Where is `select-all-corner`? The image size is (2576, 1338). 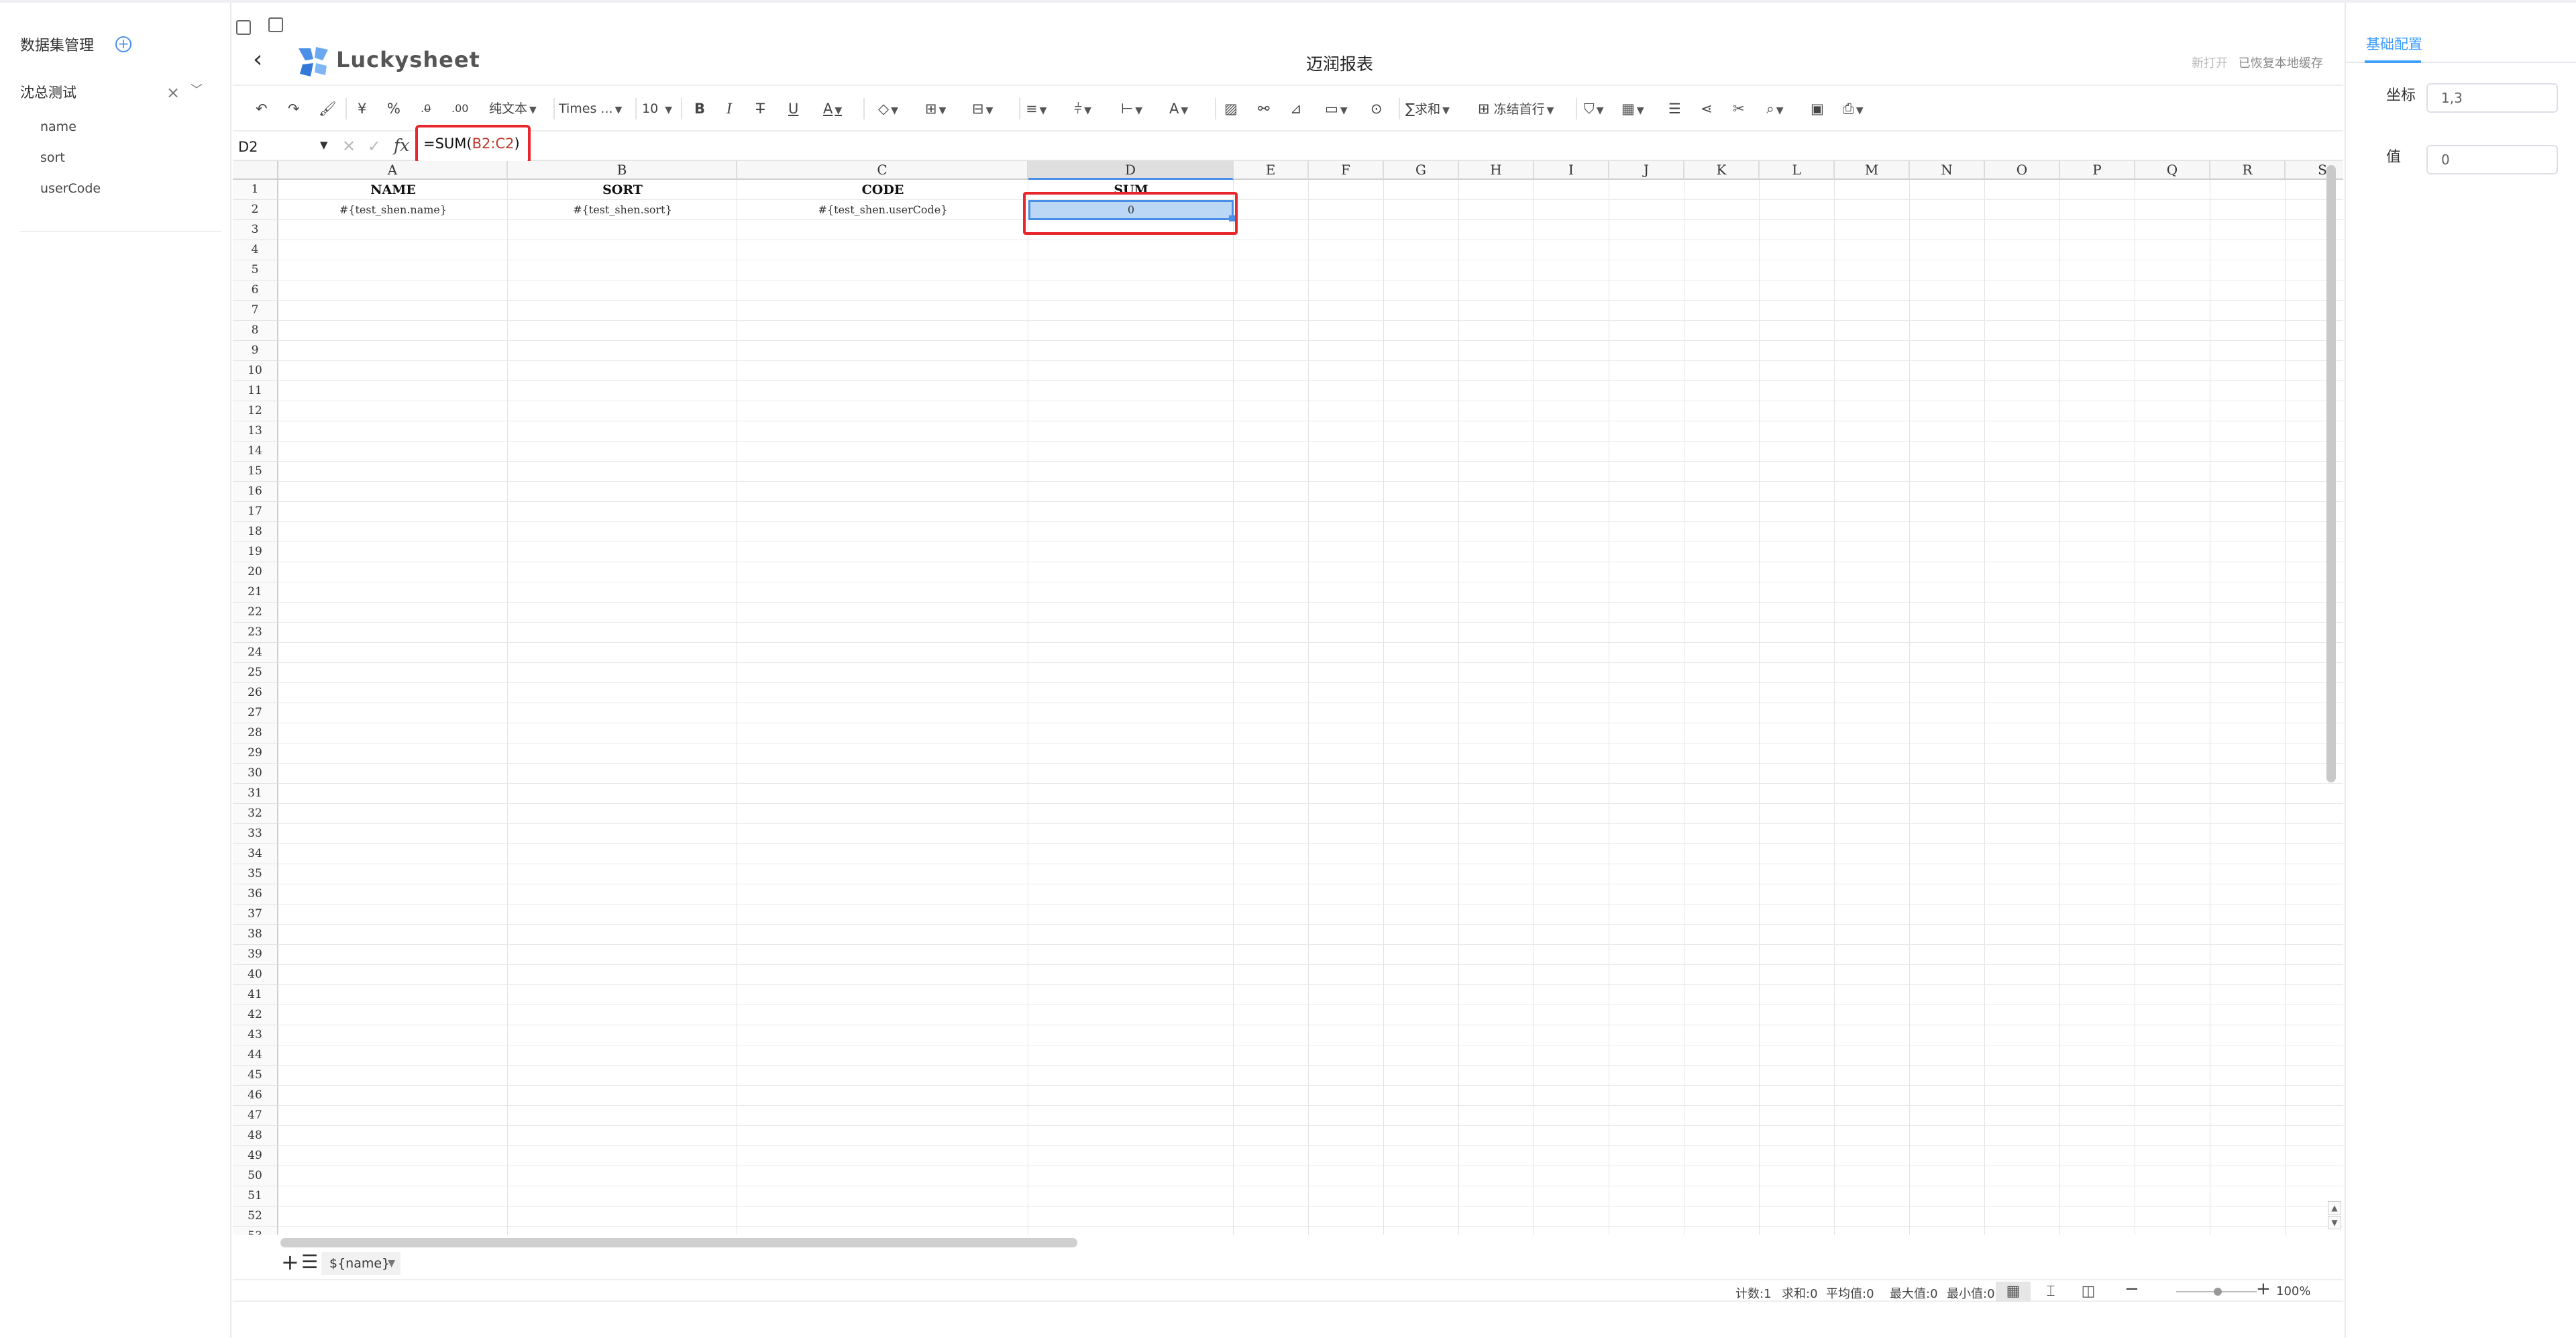
select-all-corner is located at coordinates (255, 170).